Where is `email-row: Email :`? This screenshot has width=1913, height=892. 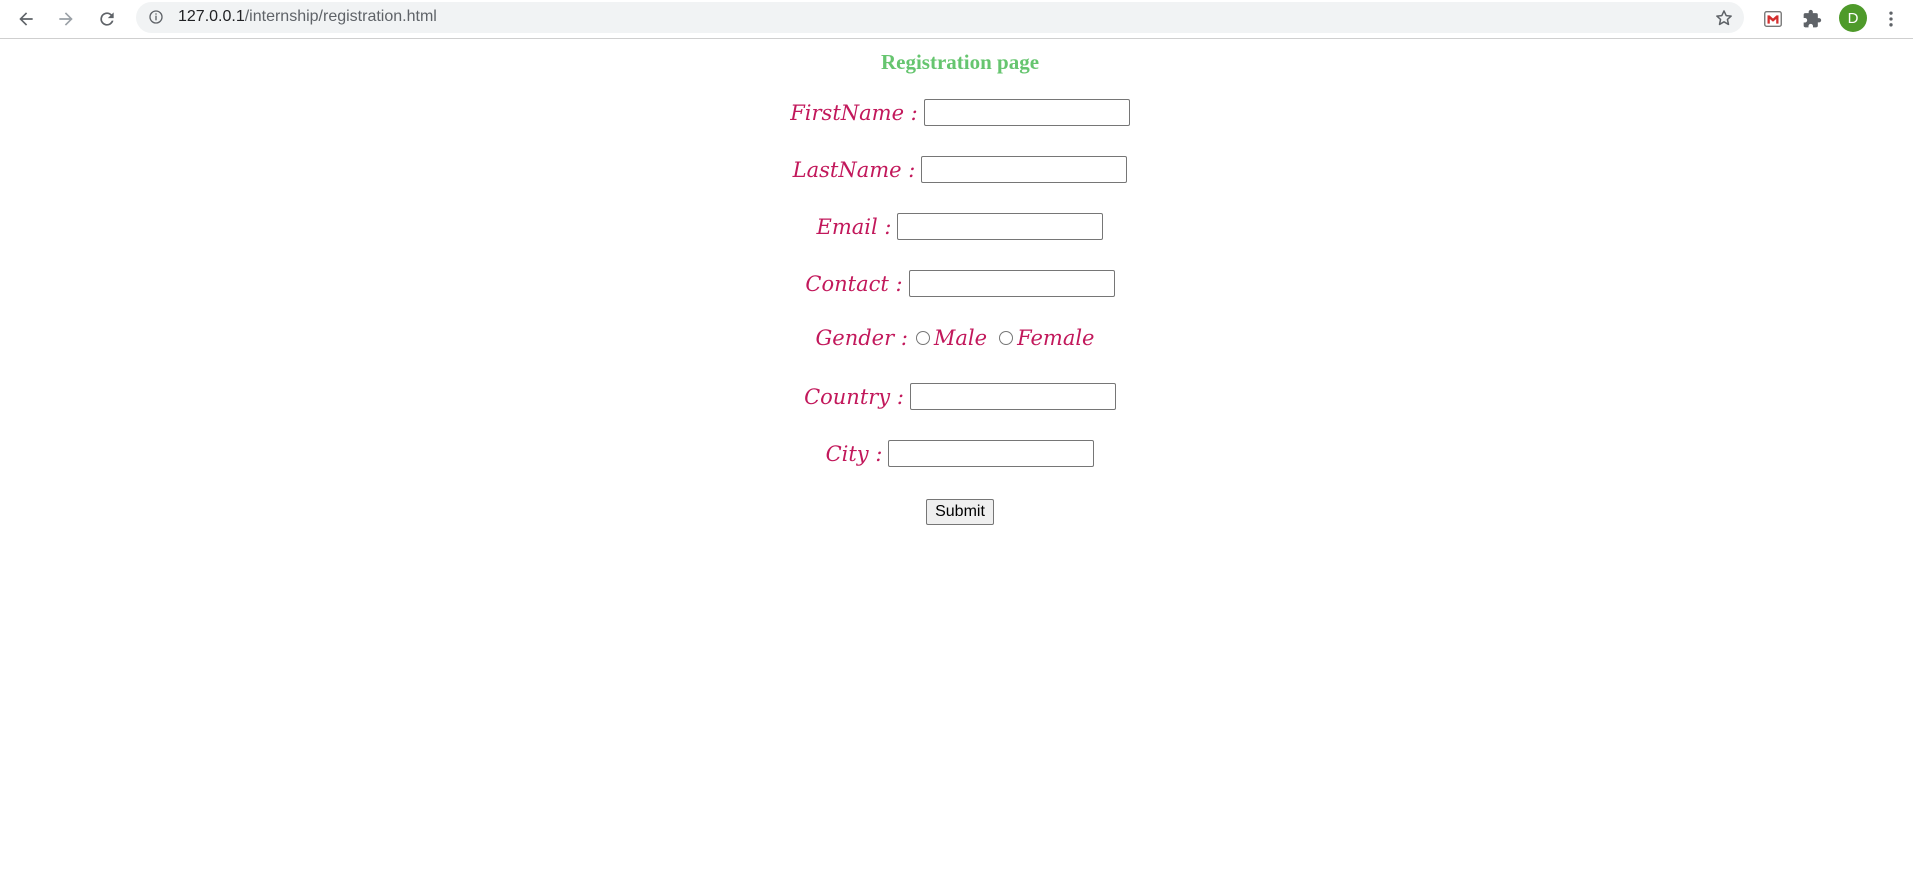 email-row: Email : is located at coordinates (956, 226).